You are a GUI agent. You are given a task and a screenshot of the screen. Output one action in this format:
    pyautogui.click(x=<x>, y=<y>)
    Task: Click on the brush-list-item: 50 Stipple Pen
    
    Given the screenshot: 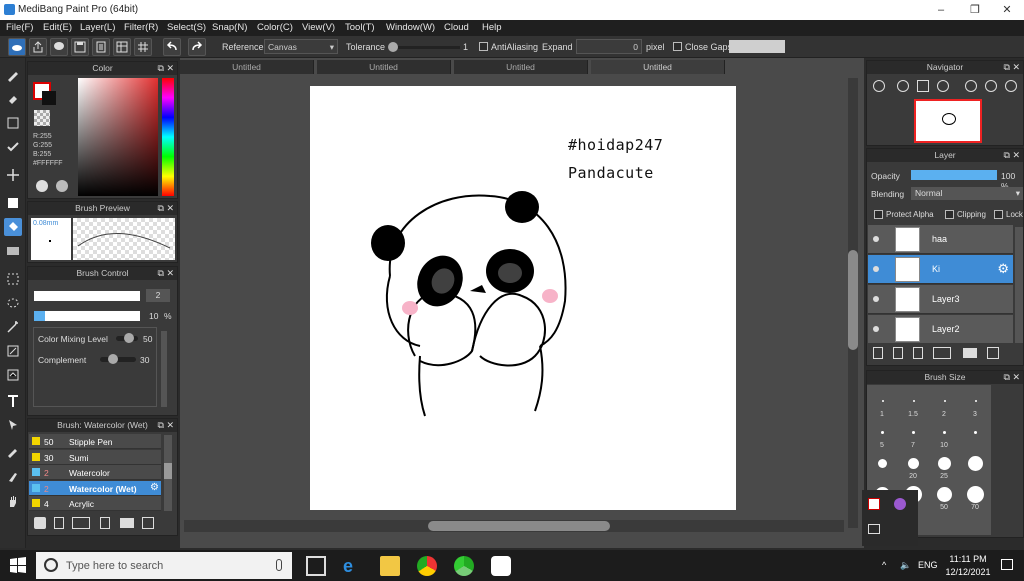 What is the action you would take?
    pyautogui.click(x=95, y=441)
    